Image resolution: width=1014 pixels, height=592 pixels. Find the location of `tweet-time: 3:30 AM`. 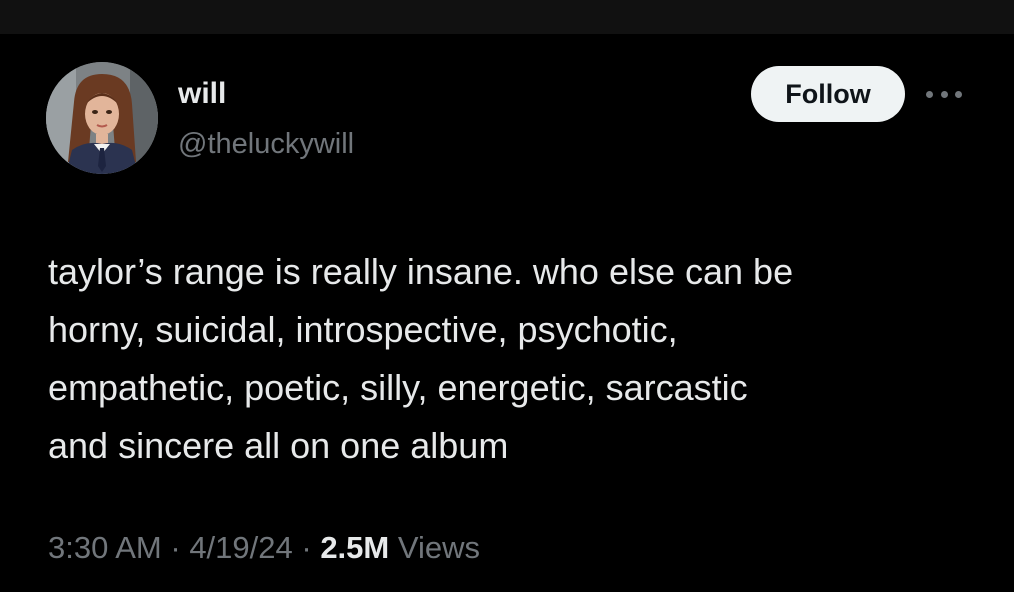

tweet-time: 3:30 AM is located at coordinates (105, 547).